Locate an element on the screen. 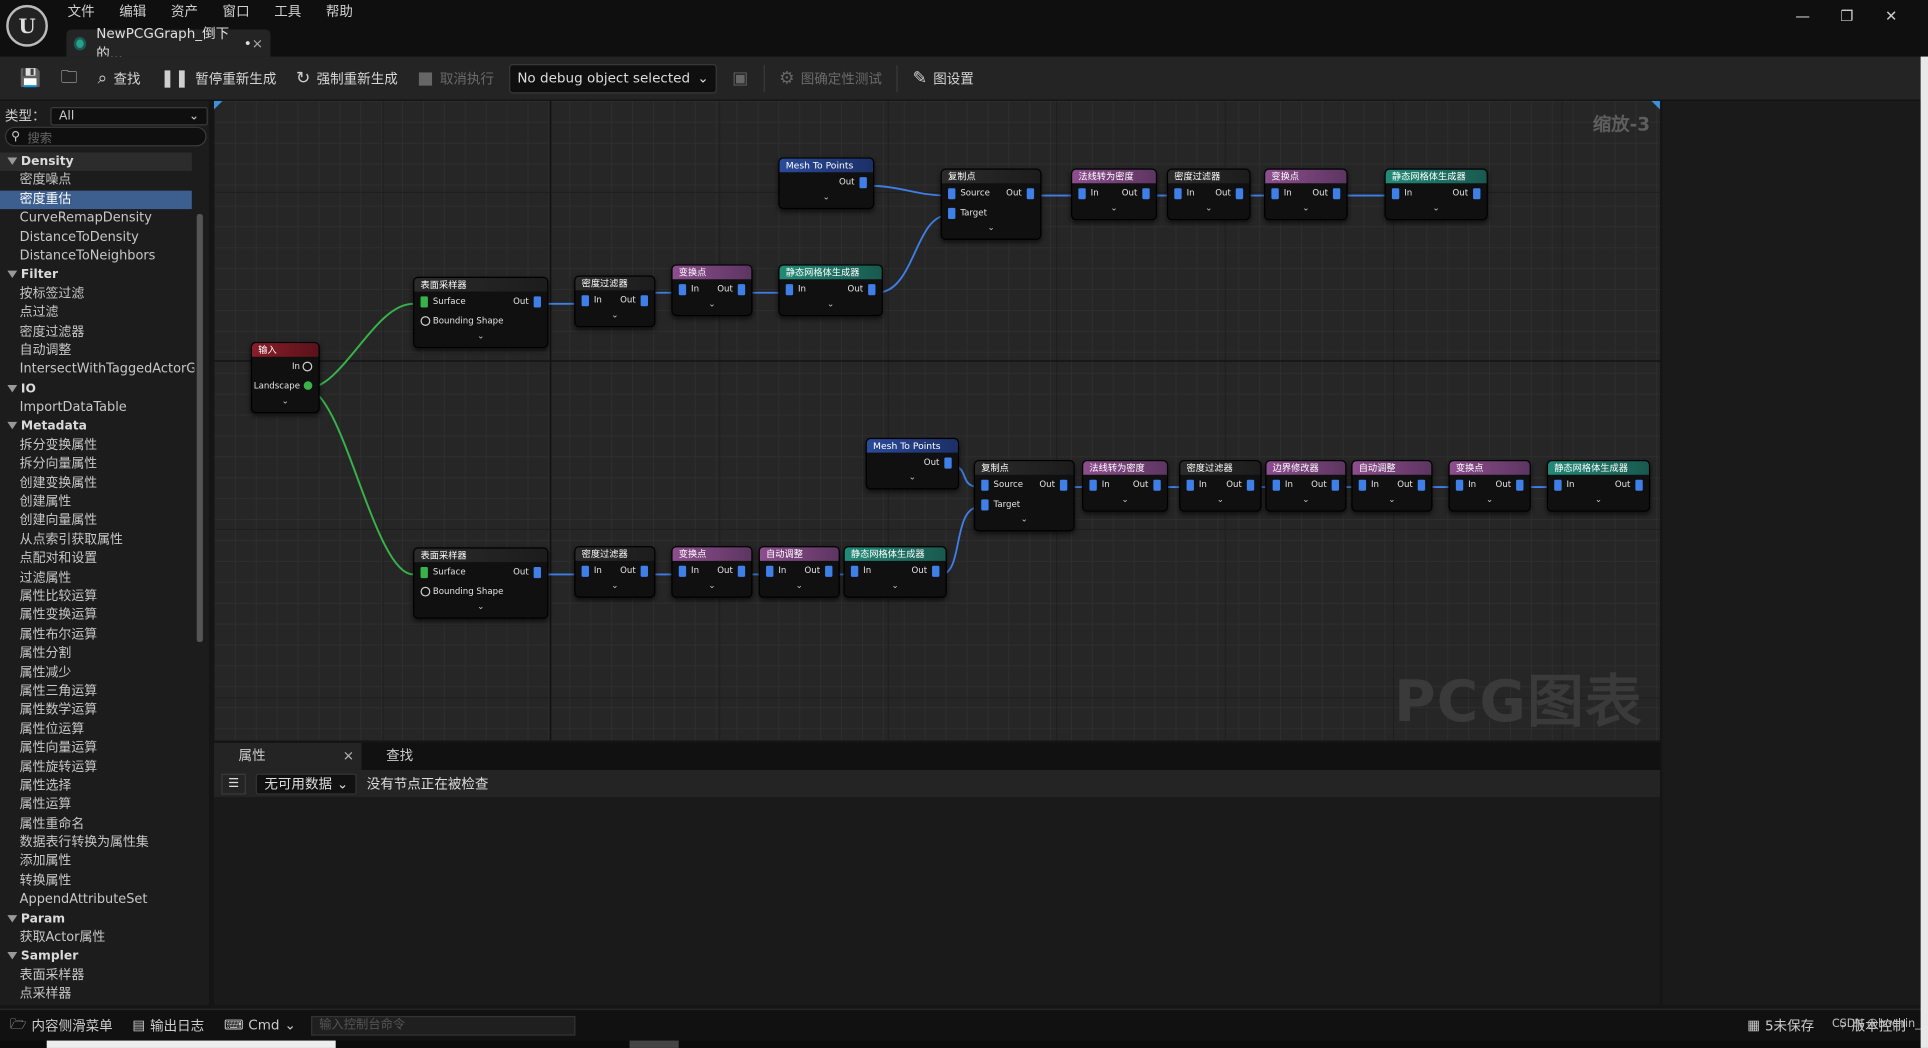  close-tab-icon: × is located at coordinates (257, 43).